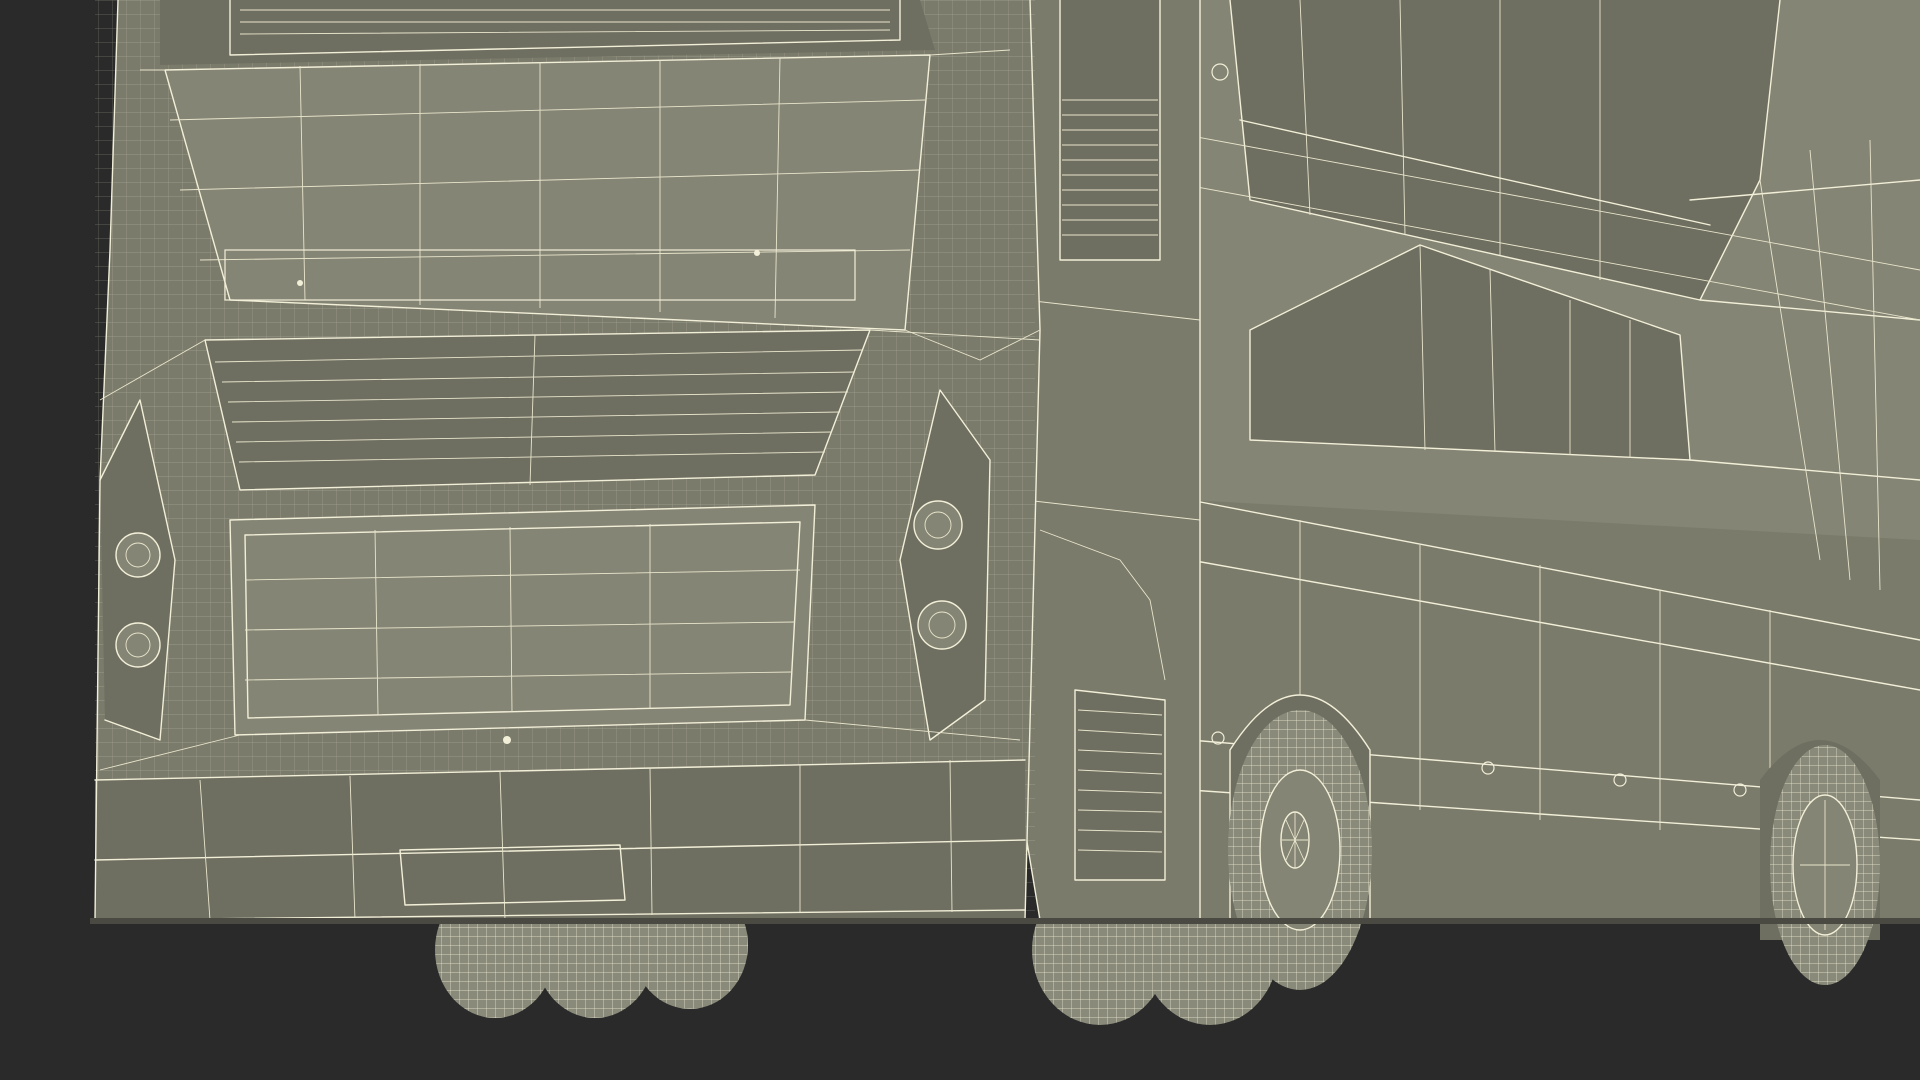  What do you see at coordinates (1105, 460) in the screenshot?
I see `corner-pillar` at bounding box center [1105, 460].